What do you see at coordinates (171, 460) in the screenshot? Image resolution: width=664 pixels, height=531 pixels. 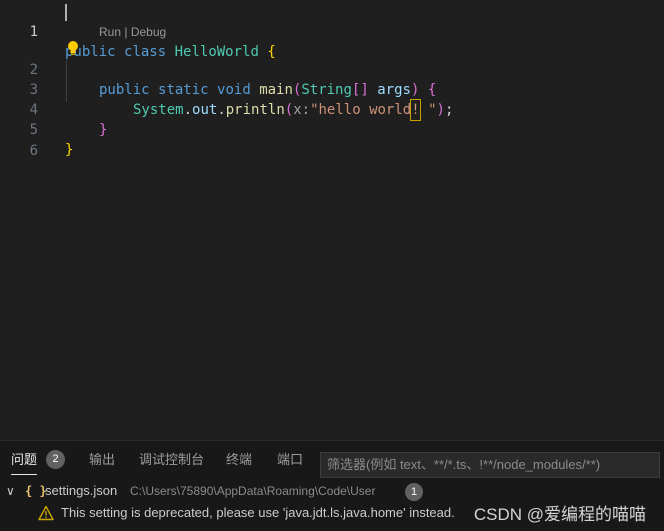 I see `tab-debug-console: 调试控制台` at bounding box center [171, 460].